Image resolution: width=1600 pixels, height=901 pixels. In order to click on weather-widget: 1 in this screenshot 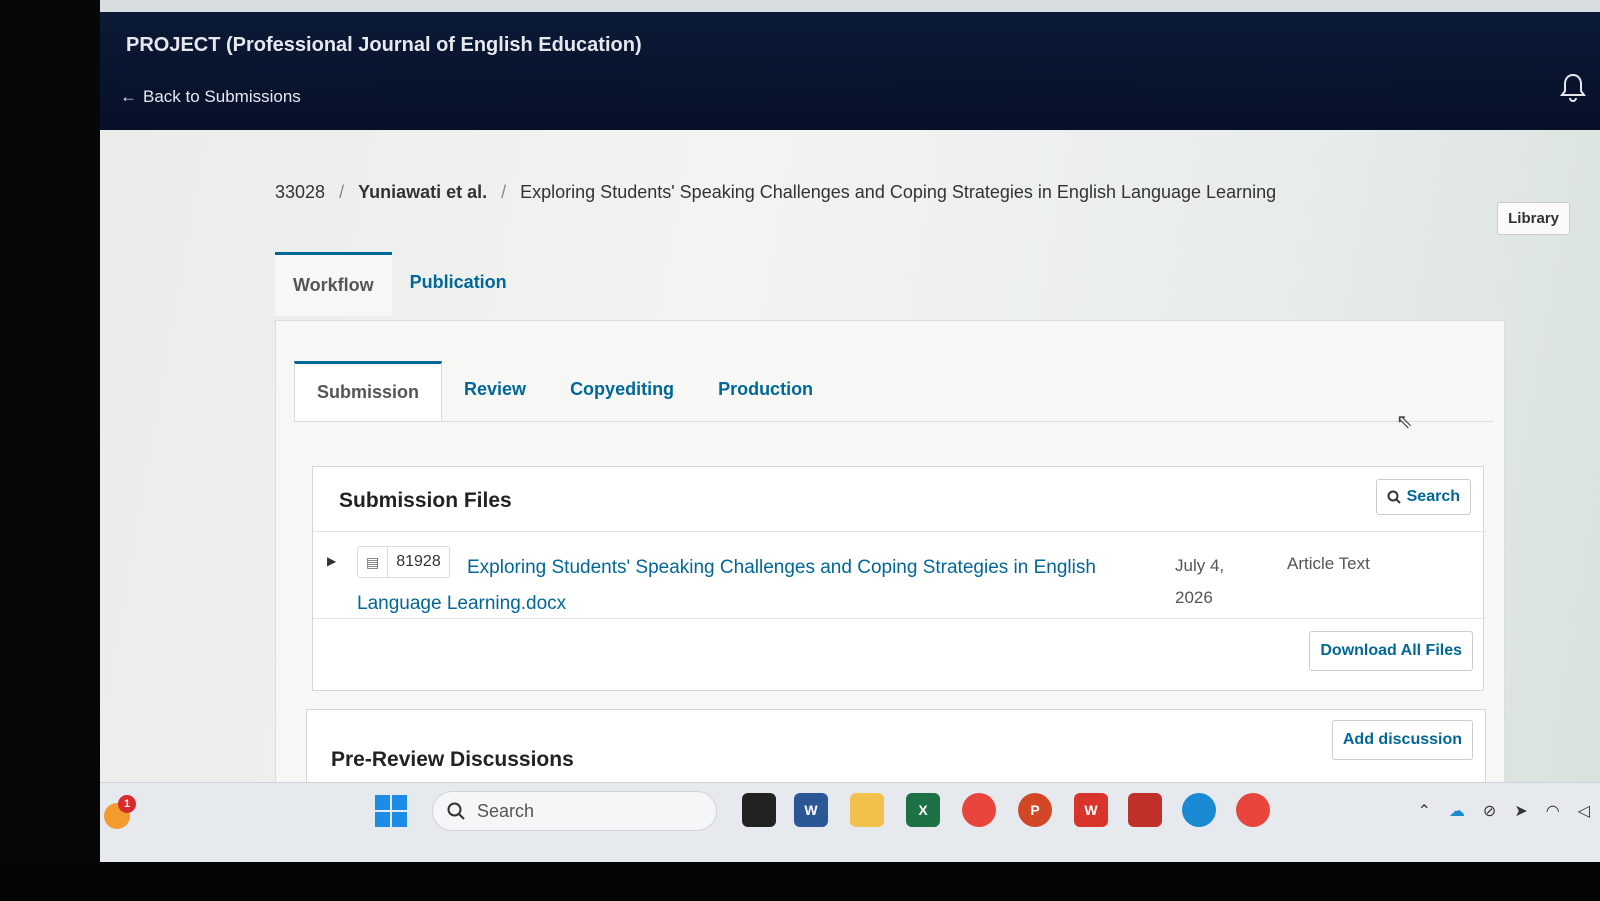, I will do `click(120, 815)`.